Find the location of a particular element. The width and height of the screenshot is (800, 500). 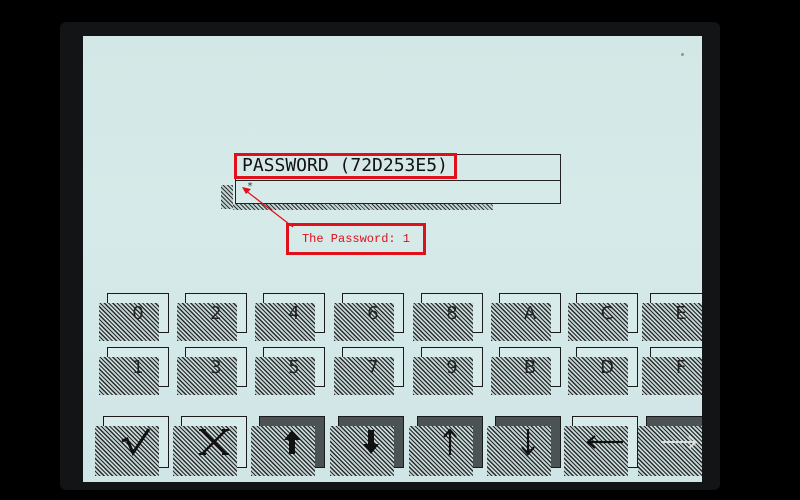

page-down-button is located at coordinates (367, 446).